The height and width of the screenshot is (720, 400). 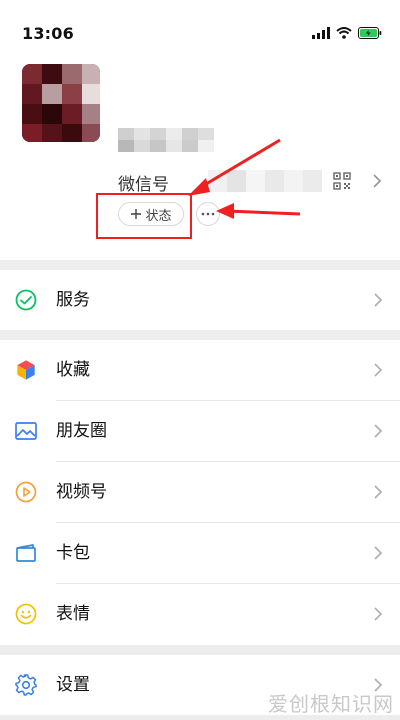 I want to click on settings-gear-icon, so click(x=26, y=685).